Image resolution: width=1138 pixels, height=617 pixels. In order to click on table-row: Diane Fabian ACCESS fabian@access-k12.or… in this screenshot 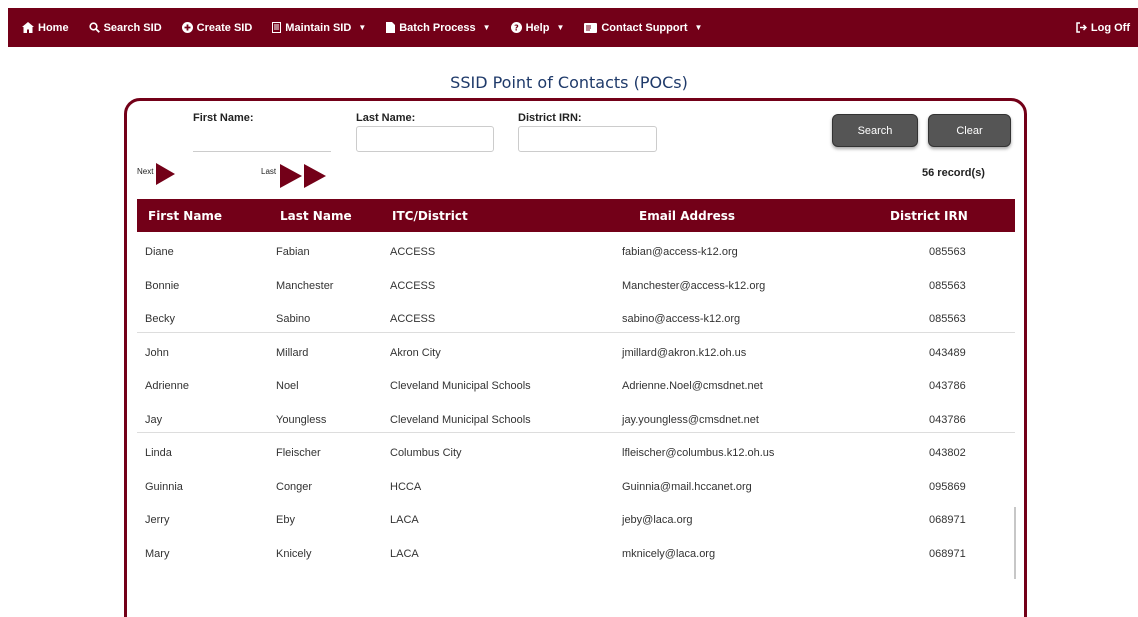, I will do `click(576, 249)`.